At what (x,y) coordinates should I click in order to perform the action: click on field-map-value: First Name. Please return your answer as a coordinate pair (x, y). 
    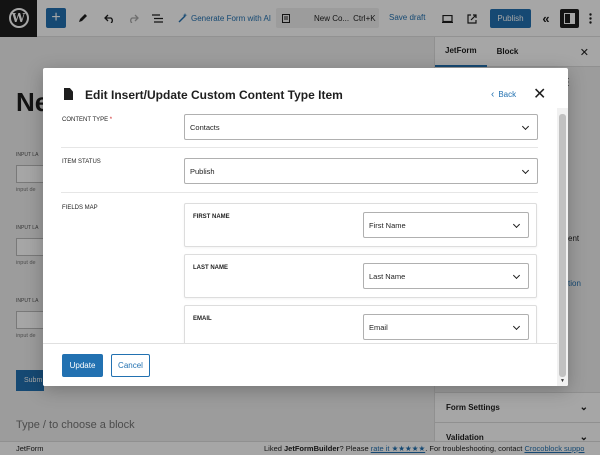
    Looking at the image, I should click on (387, 225).